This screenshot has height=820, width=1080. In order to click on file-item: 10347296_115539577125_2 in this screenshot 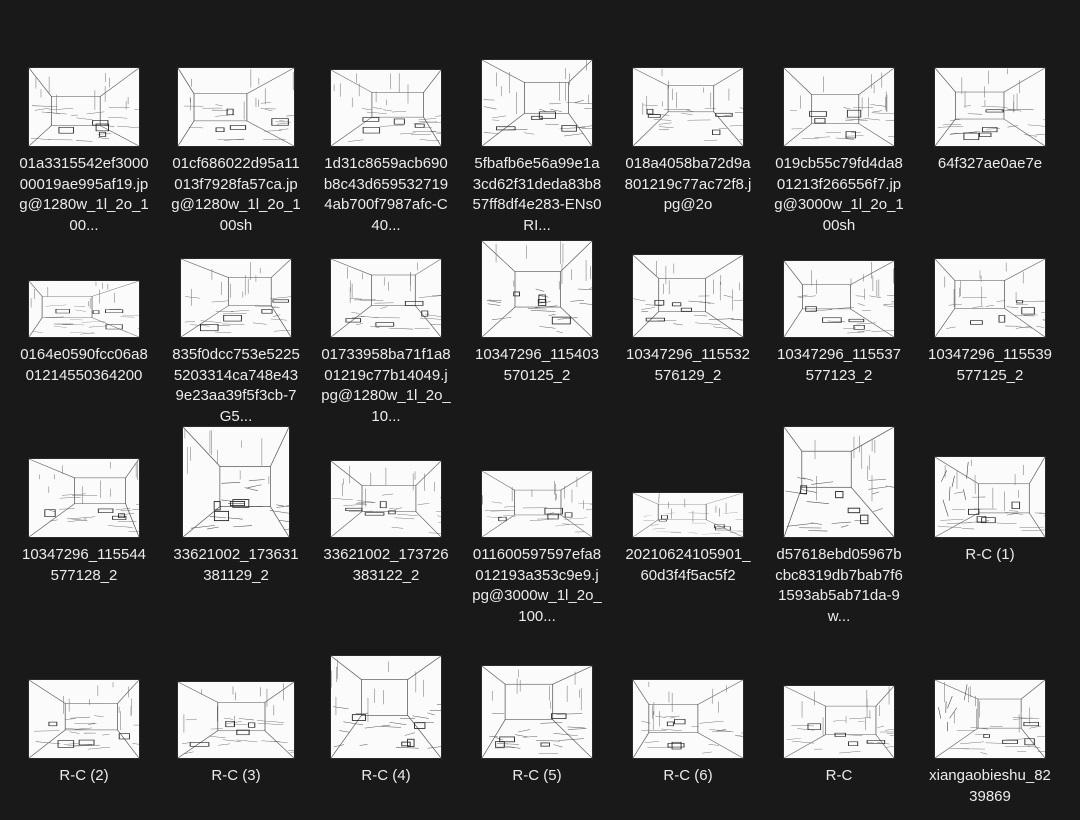, I will do `click(990, 306)`.